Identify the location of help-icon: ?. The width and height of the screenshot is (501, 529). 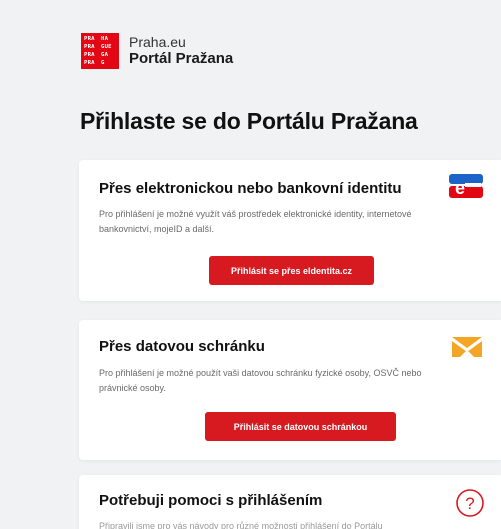
(470, 503).